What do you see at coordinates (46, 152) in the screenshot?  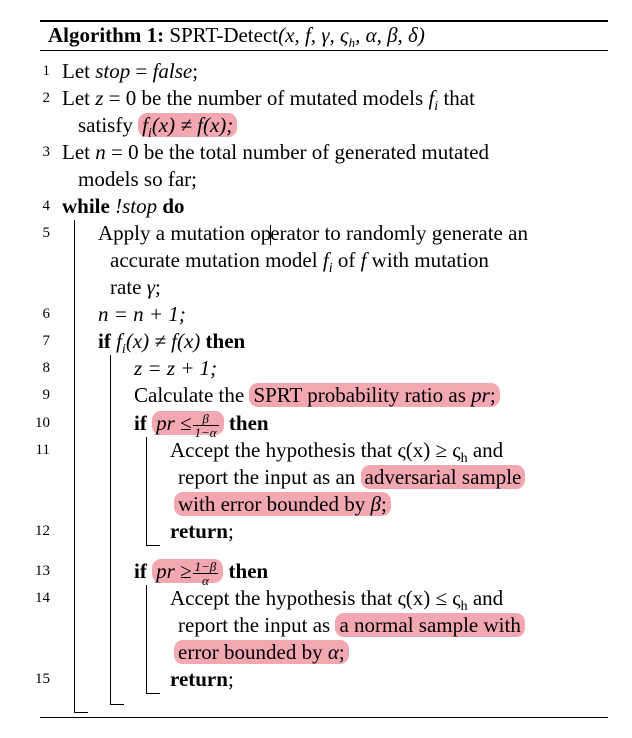 I see `line-number: 3` at bounding box center [46, 152].